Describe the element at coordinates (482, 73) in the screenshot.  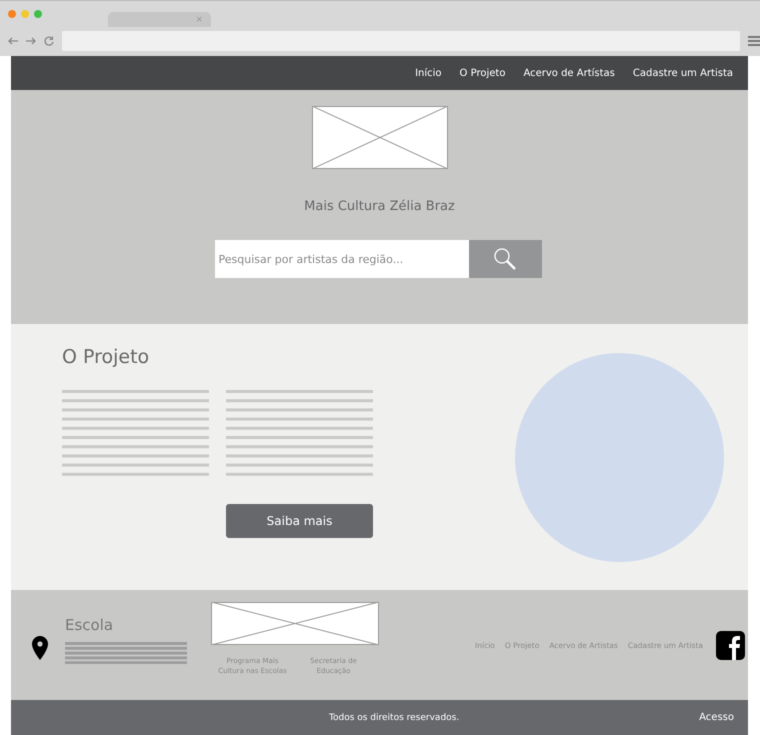
I see `nav-link: O Projeto` at that location.